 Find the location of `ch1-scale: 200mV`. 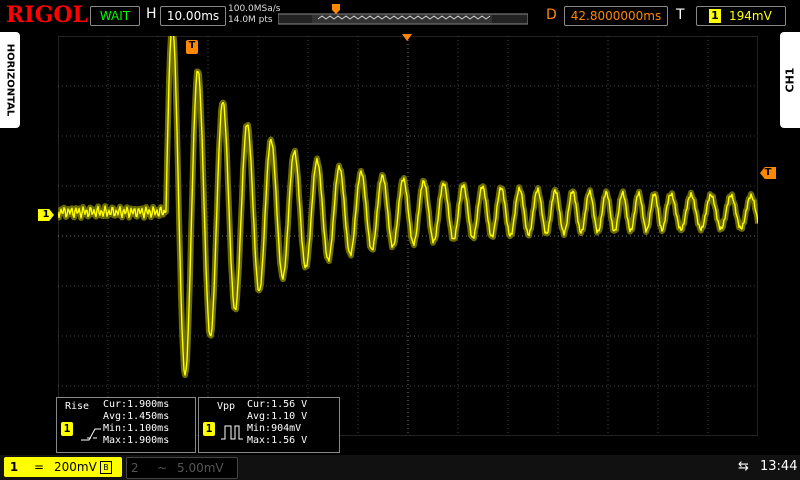

ch1-scale: 200mV is located at coordinates (75, 467).